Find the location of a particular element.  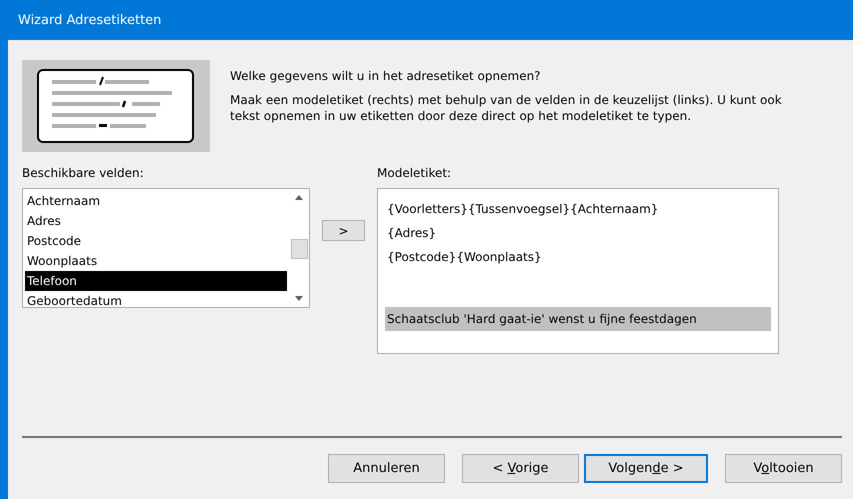

scroll-down-icon is located at coordinates (299, 298).